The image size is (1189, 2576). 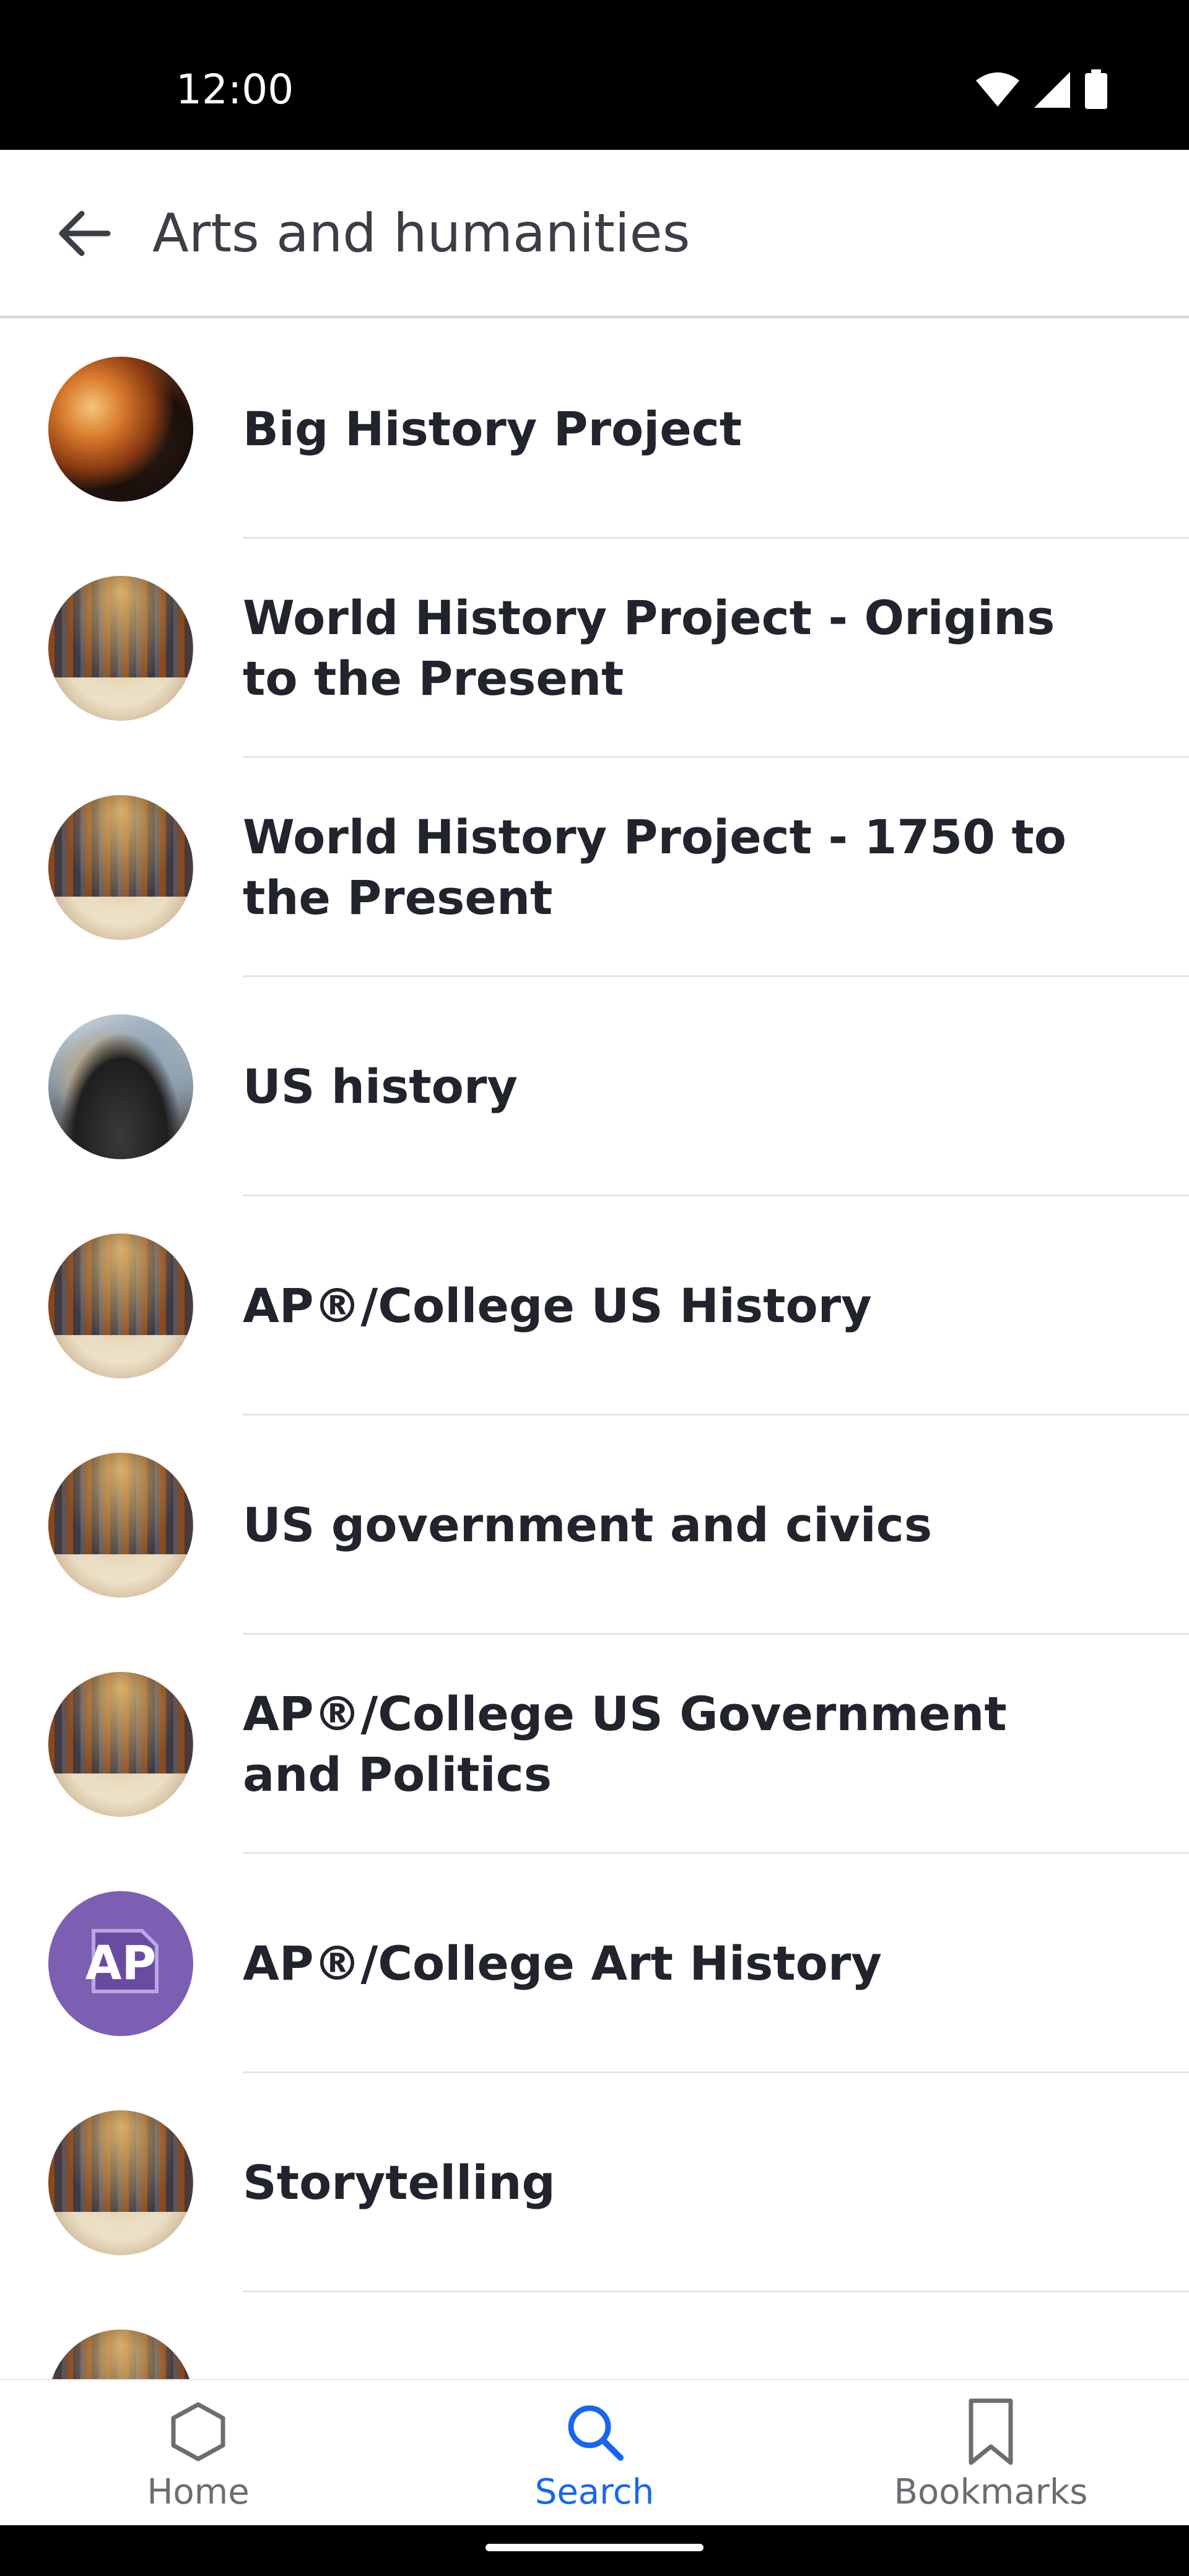 I want to click on search-icon, so click(x=594, y=2432).